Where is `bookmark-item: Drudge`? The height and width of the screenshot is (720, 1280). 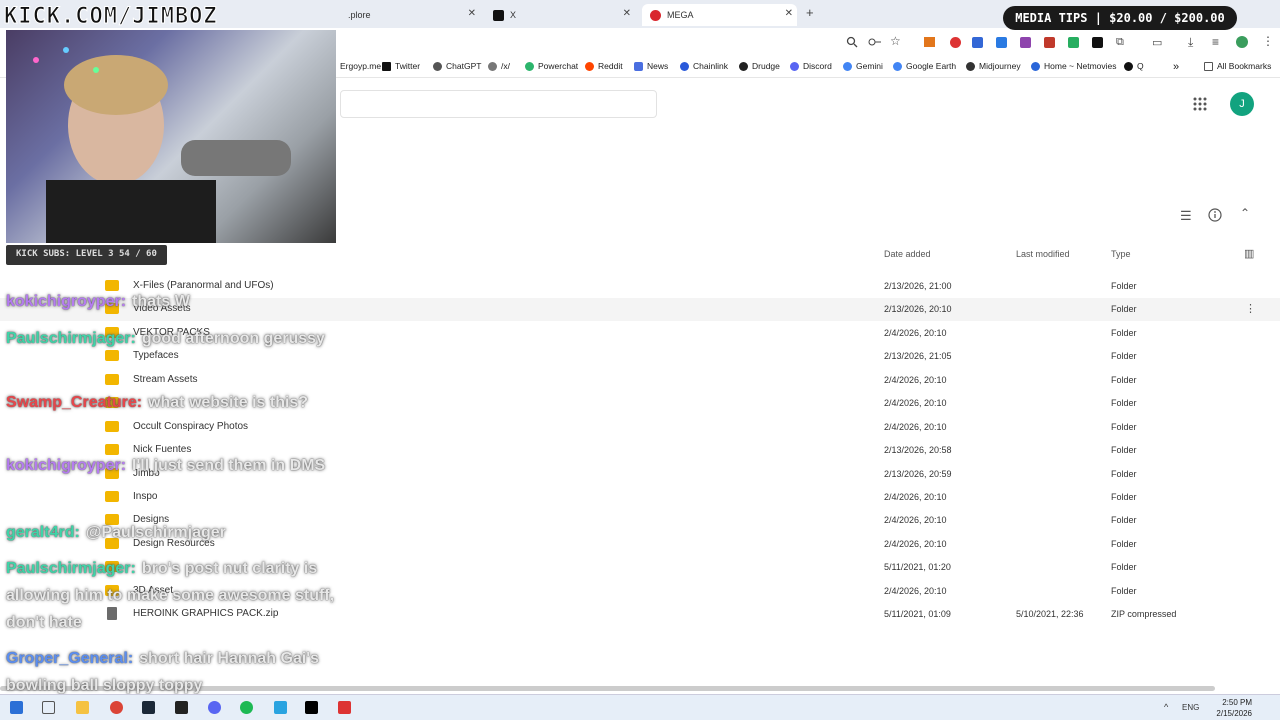
bookmark-item: Drudge is located at coordinates (759, 66).